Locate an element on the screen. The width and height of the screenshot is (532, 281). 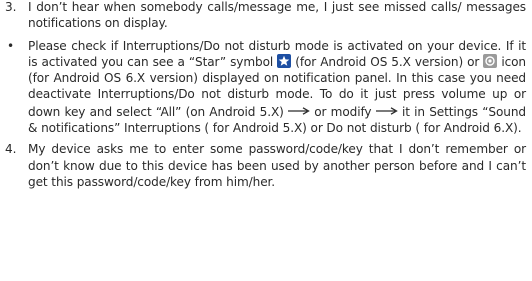
item-number: 4. is located at coordinates (11, 149).